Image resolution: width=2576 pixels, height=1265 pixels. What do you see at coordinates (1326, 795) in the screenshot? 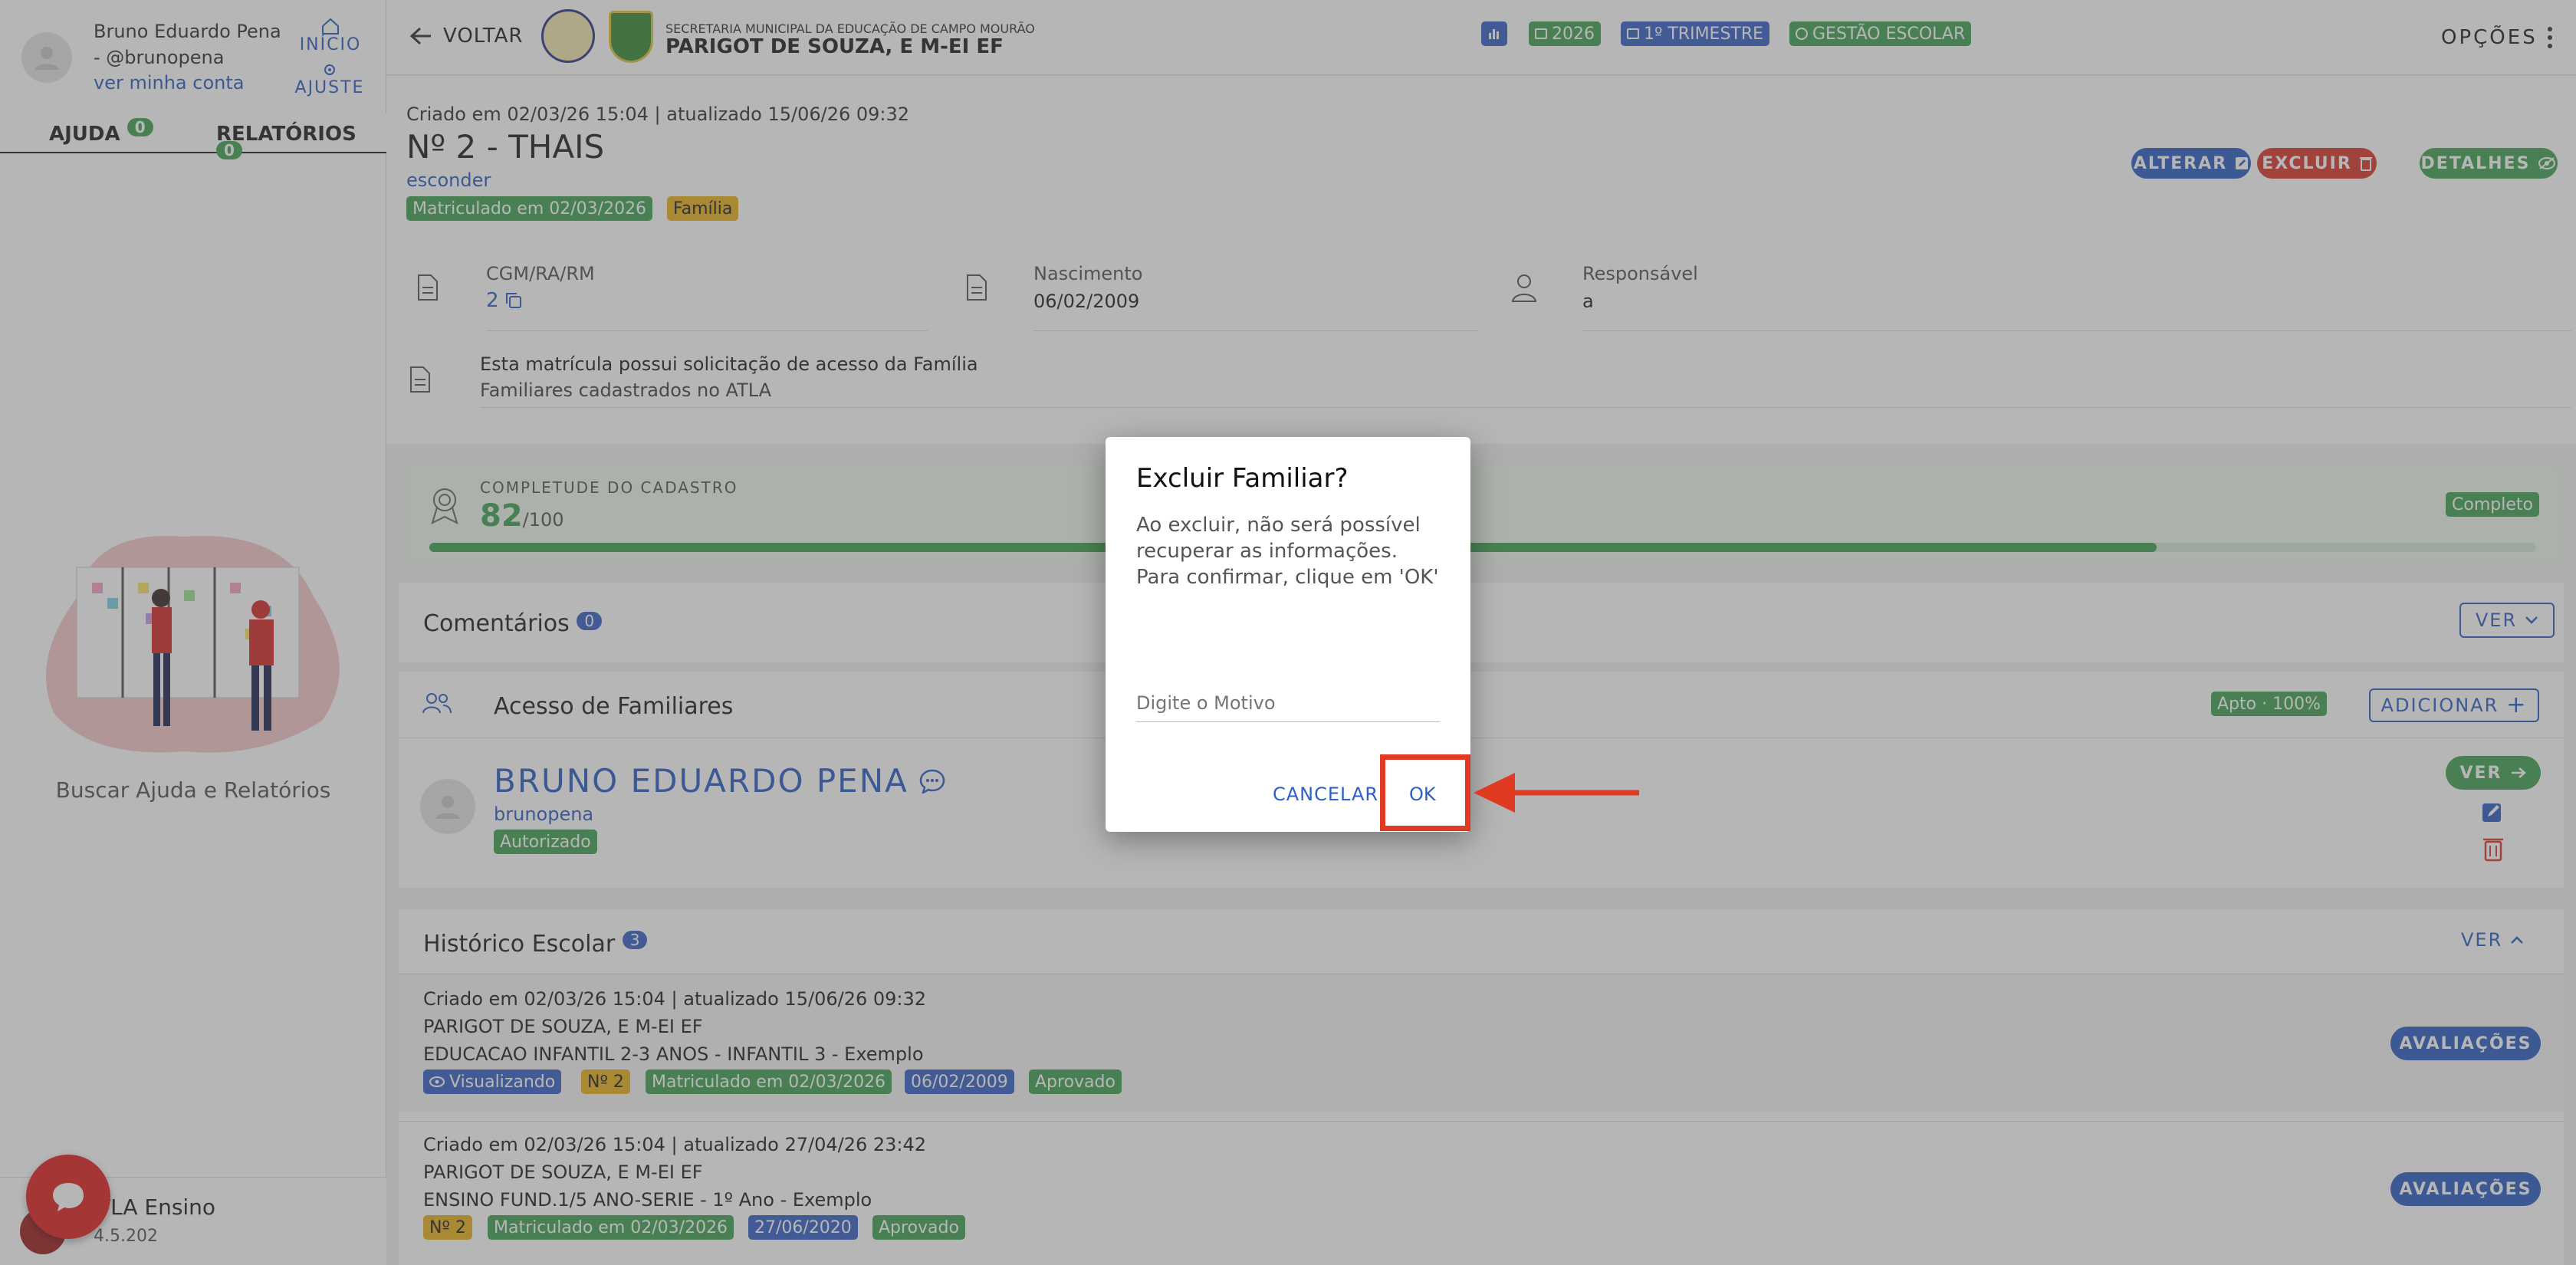
I see `cancel-button: CANCELAR` at bounding box center [1326, 795].